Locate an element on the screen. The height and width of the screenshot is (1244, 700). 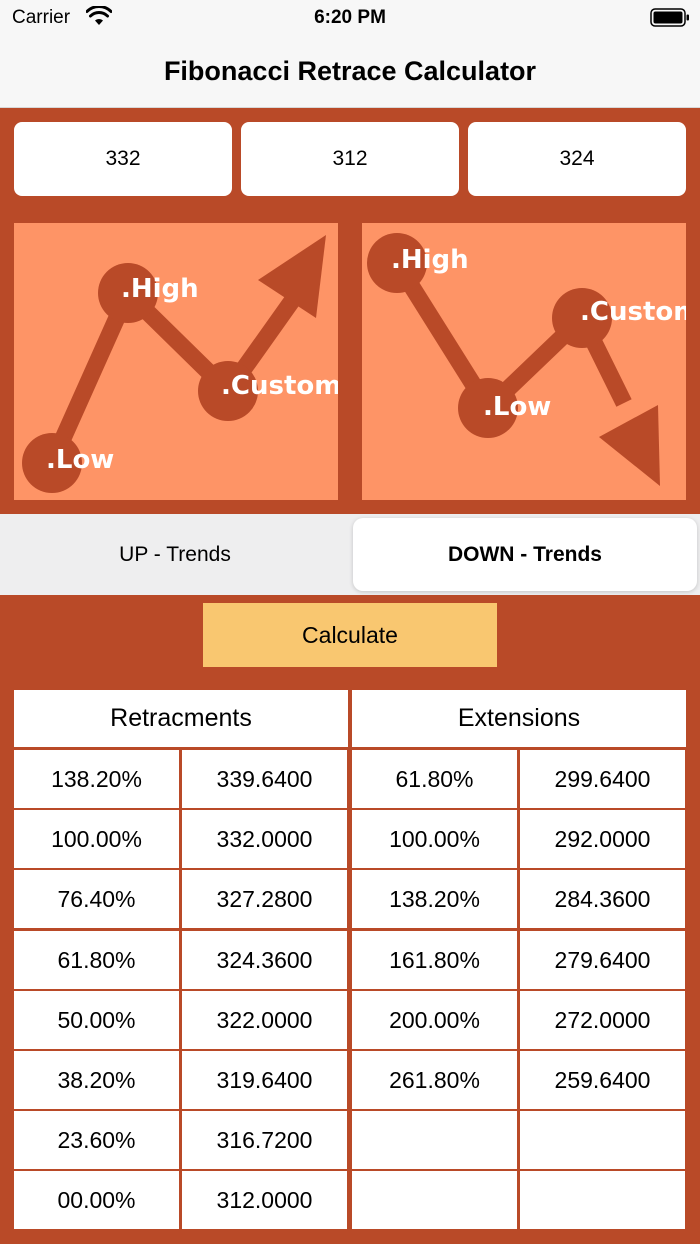
trend-segmented-control: UP - Trends DOWN - Trends is located at coordinates (350, 554).